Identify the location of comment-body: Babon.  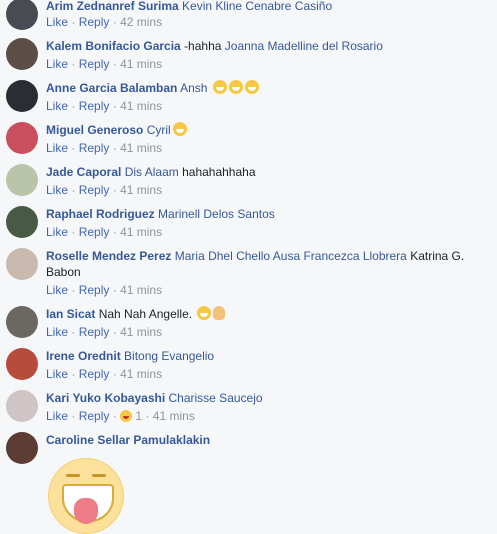
(63, 272).